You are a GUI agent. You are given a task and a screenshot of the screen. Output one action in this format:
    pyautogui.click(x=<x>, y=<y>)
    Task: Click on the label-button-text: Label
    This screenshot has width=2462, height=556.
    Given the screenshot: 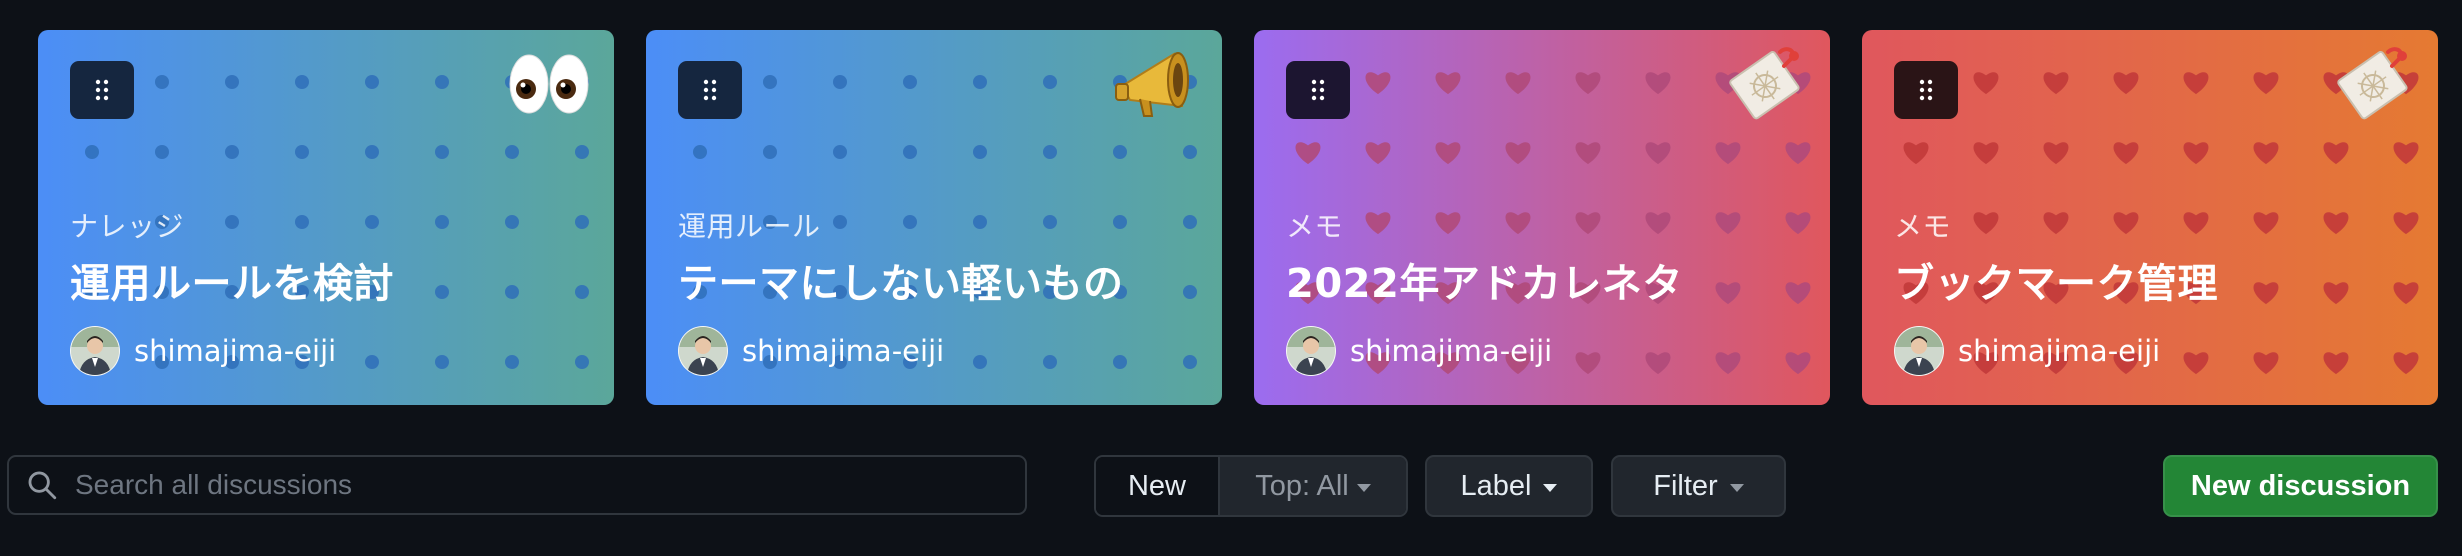 What is the action you would take?
    pyautogui.click(x=1496, y=485)
    